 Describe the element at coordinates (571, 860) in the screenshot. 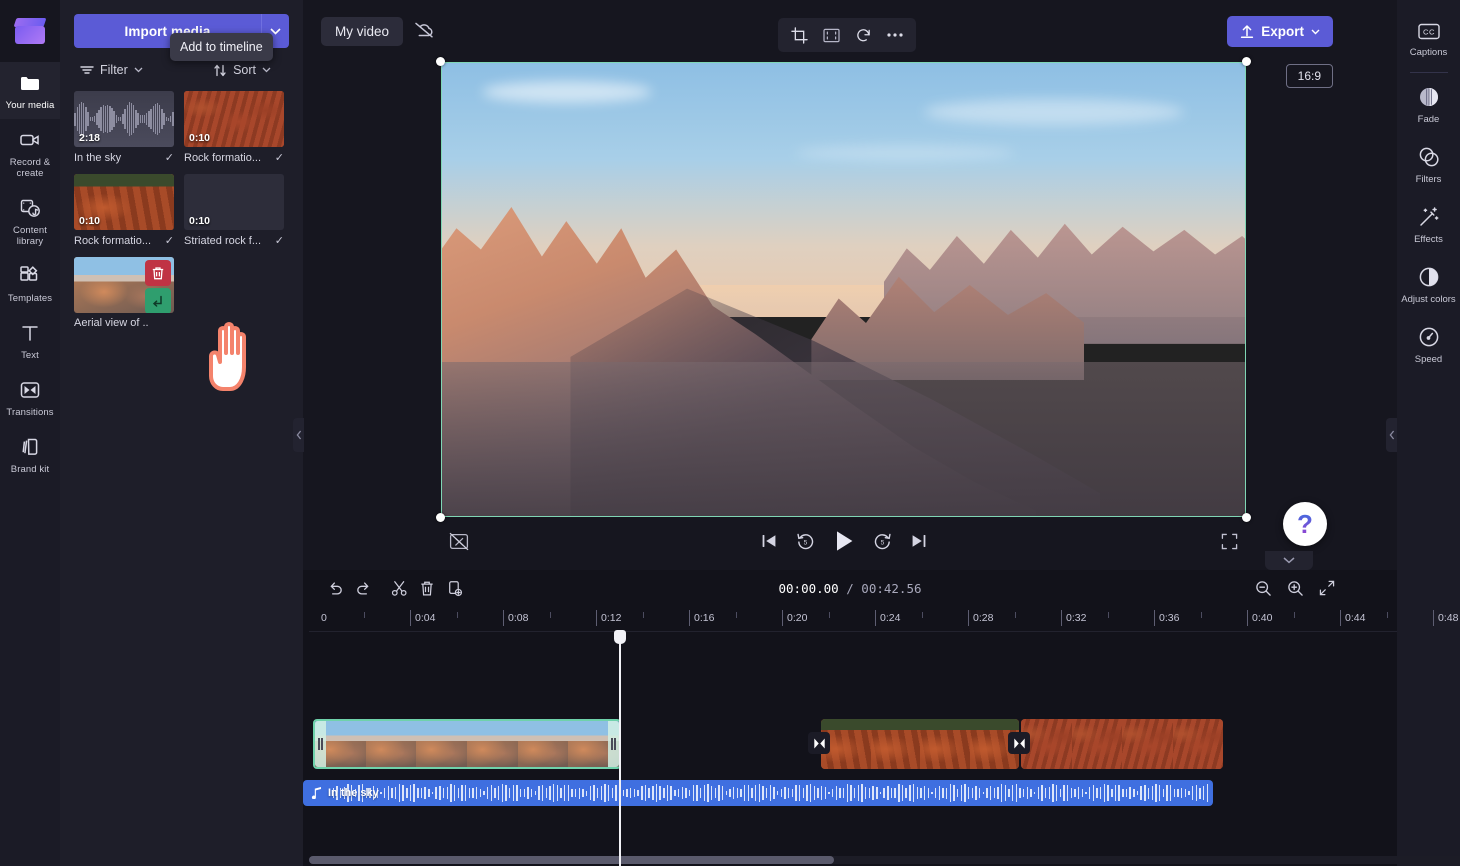

I see `timeline-scrollbar-thumb` at that location.